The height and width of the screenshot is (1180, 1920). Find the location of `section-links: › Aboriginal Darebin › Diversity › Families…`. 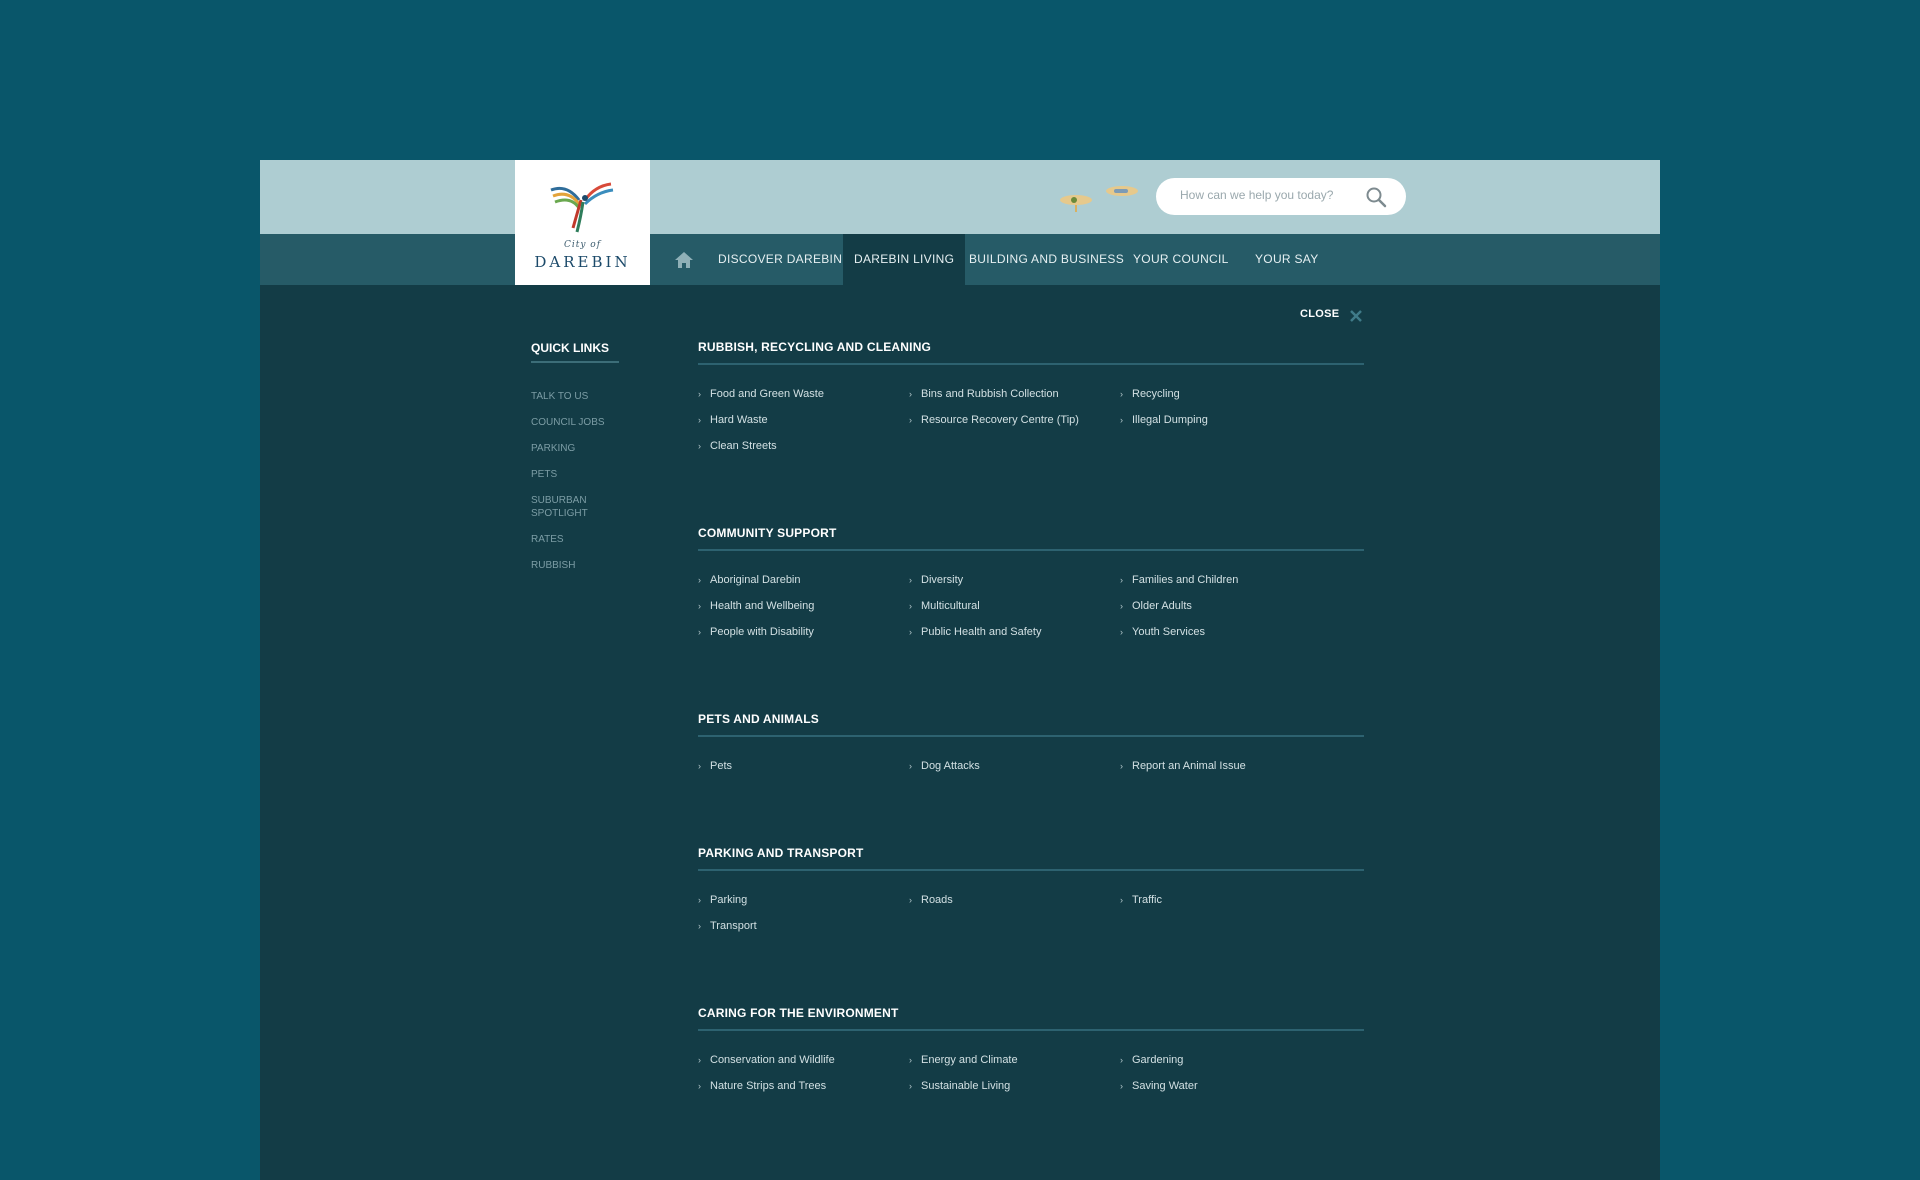

section-links: › Aboriginal Darebin › Diversity › Families… is located at coordinates (1031, 606).